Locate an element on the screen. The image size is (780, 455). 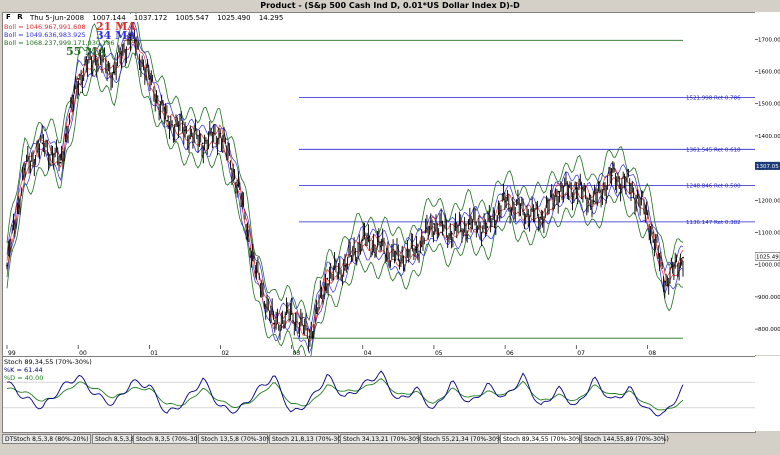
indicator-tab: Stoch 8,3,5 (70%-30%) is located at coordinates (169, 439).